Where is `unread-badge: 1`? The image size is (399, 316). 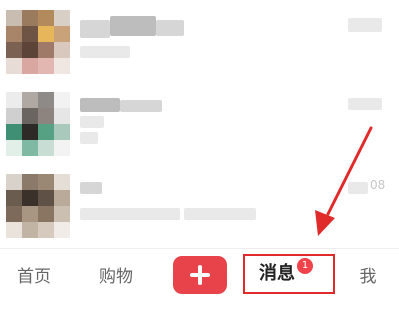 unread-badge: 1 is located at coordinates (305, 266).